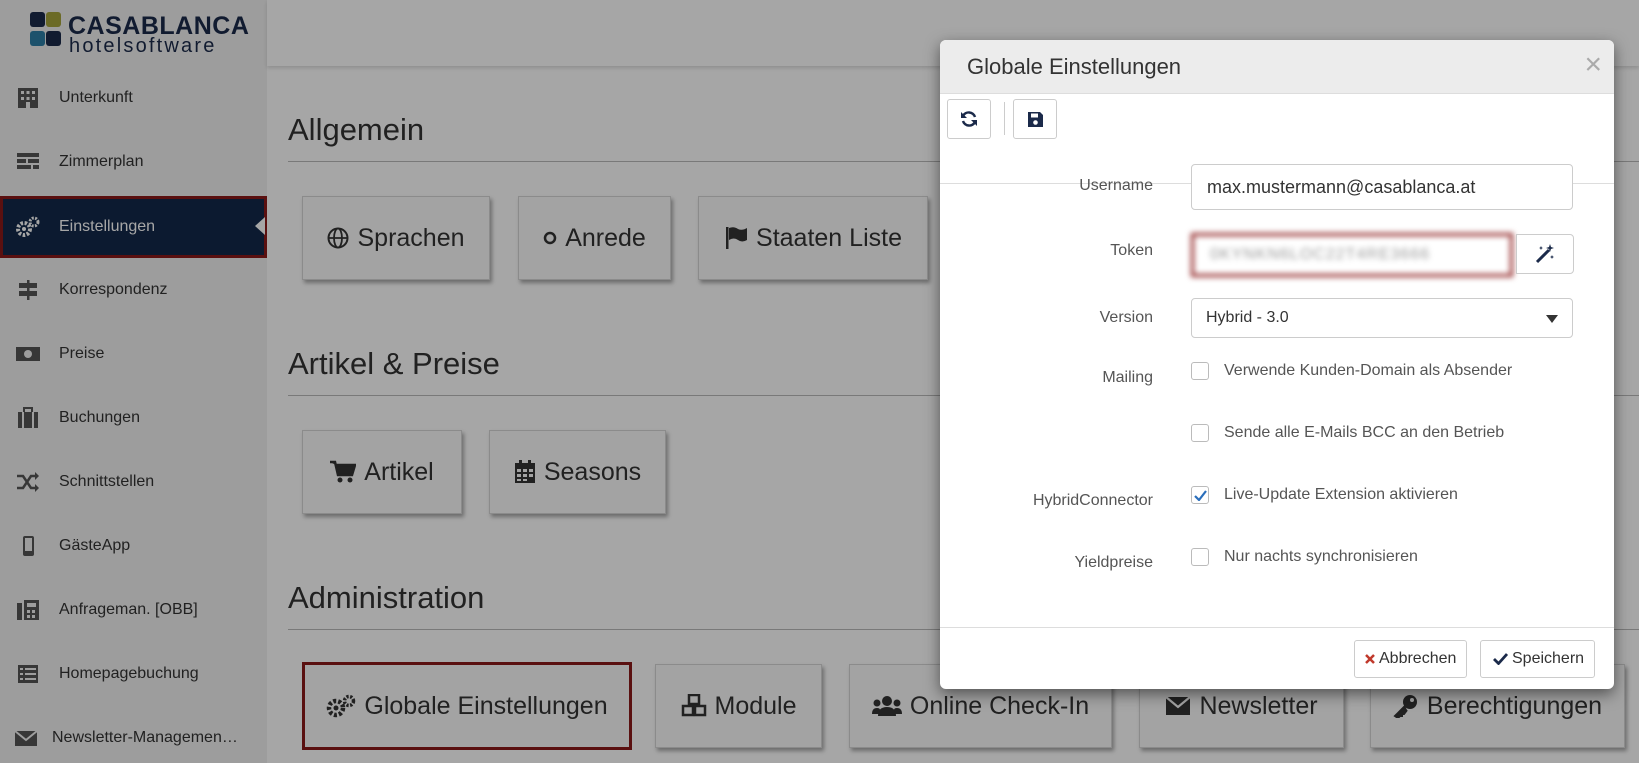 Image resolution: width=1639 pixels, height=763 pixels. Describe the element at coordinates (1364, 432) in the screenshot. I see `checkbox-label: Sende alle E-Mails BCC an den Betrieb` at that location.